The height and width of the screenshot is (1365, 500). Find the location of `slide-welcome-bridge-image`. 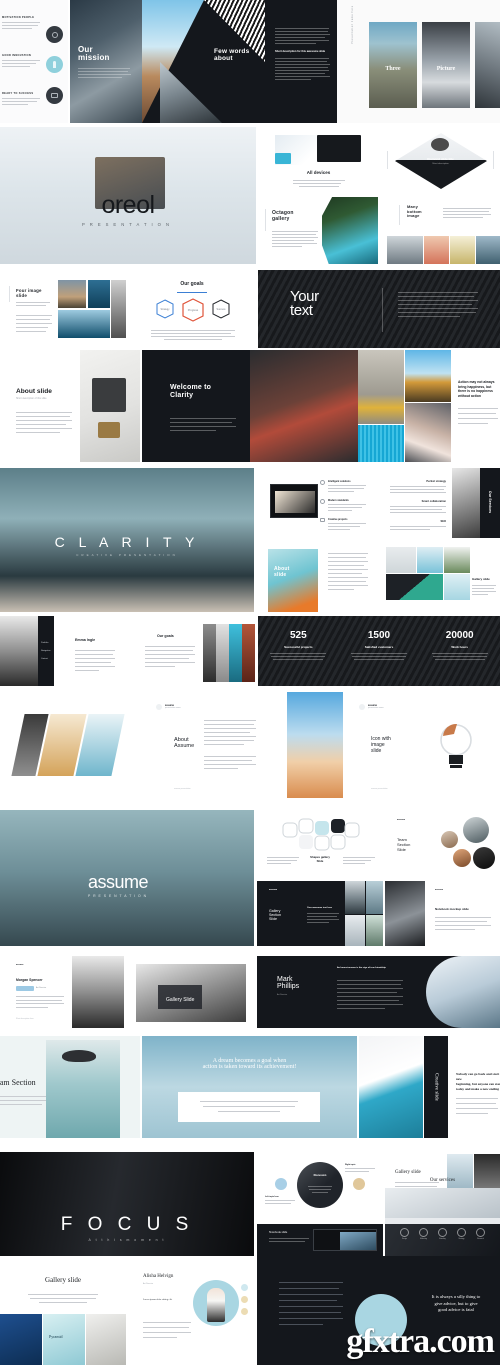

slide-welcome-bridge-image is located at coordinates (304, 406).